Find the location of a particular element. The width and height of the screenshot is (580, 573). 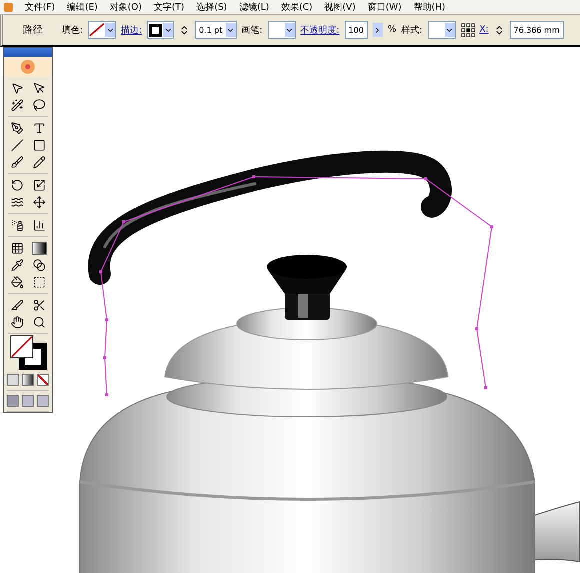

menu-item: 文字(T) is located at coordinates (169, 7).